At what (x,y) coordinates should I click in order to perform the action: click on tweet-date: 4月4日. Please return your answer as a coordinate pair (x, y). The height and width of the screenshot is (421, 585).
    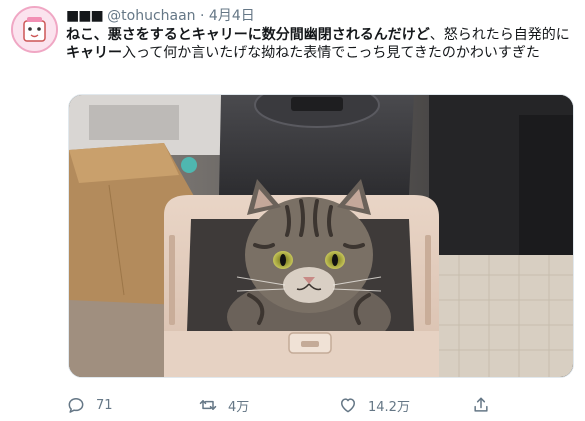
    Looking at the image, I should click on (232, 16).